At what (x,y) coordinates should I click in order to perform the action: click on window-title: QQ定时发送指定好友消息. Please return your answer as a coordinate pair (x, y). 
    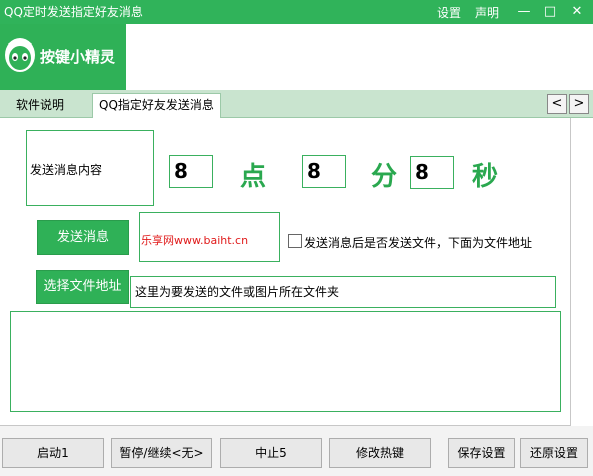
    Looking at the image, I should click on (73, 12).